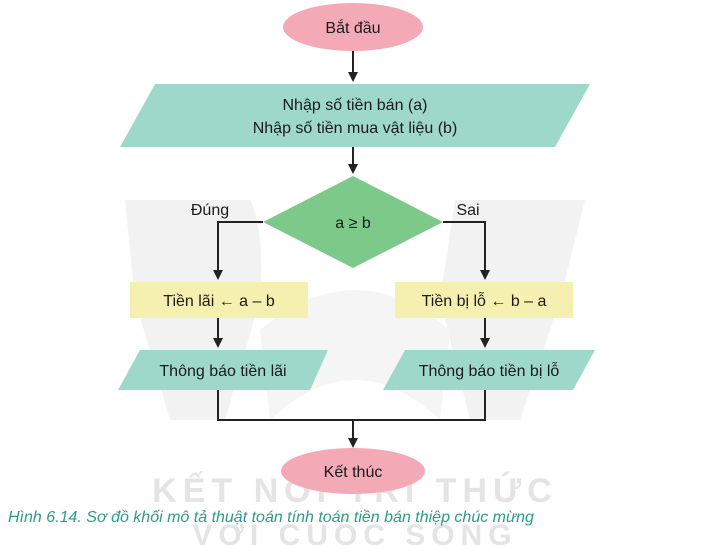 The width and height of the screenshot is (706, 545). What do you see at coordinates (355, 128) in the screenshot?
I see `input-line2: Nhập số tiền mua vật liệu (b)` at bounding box center [355, 128].